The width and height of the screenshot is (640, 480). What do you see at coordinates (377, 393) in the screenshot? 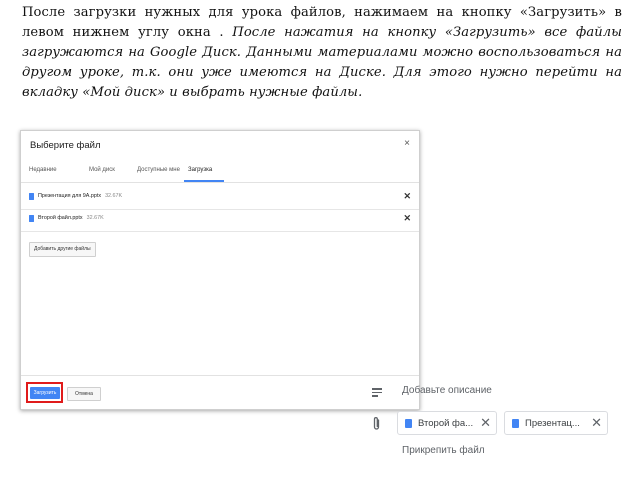
I see `description-icon` at bounding box center [377, 393].